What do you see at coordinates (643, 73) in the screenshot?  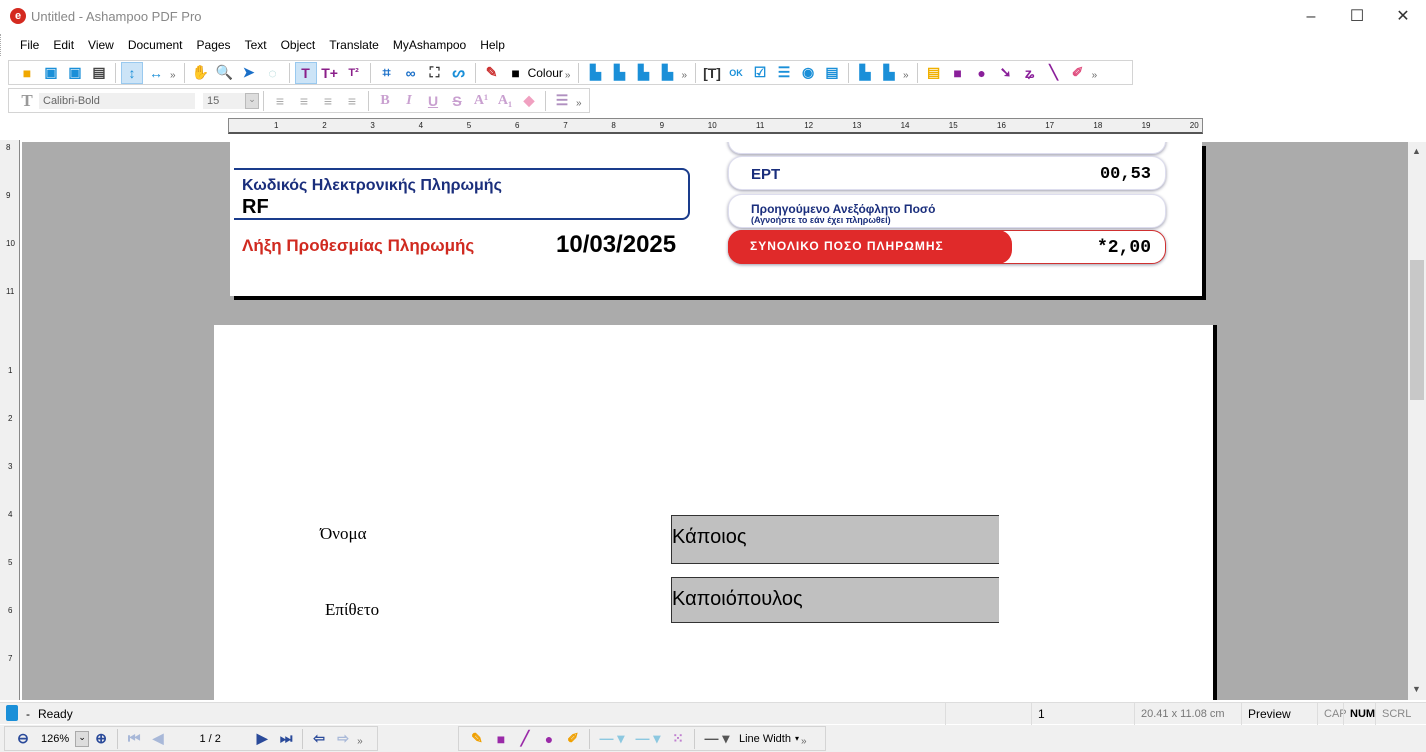 I see `page-extract-icon: ▙` at bounding box center [643, 73].